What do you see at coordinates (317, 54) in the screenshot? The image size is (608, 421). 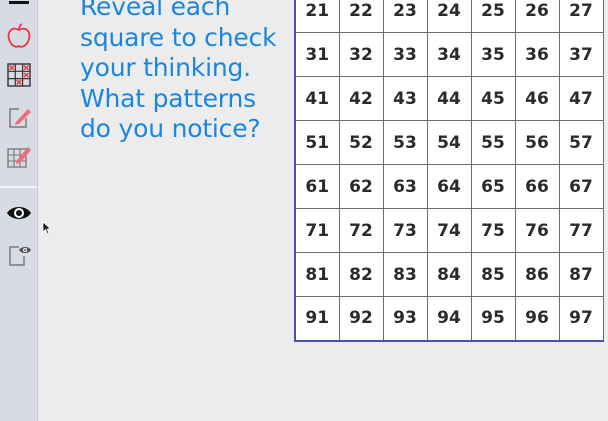 I see `grid-cell: 31` at bounding box center [317, 54].